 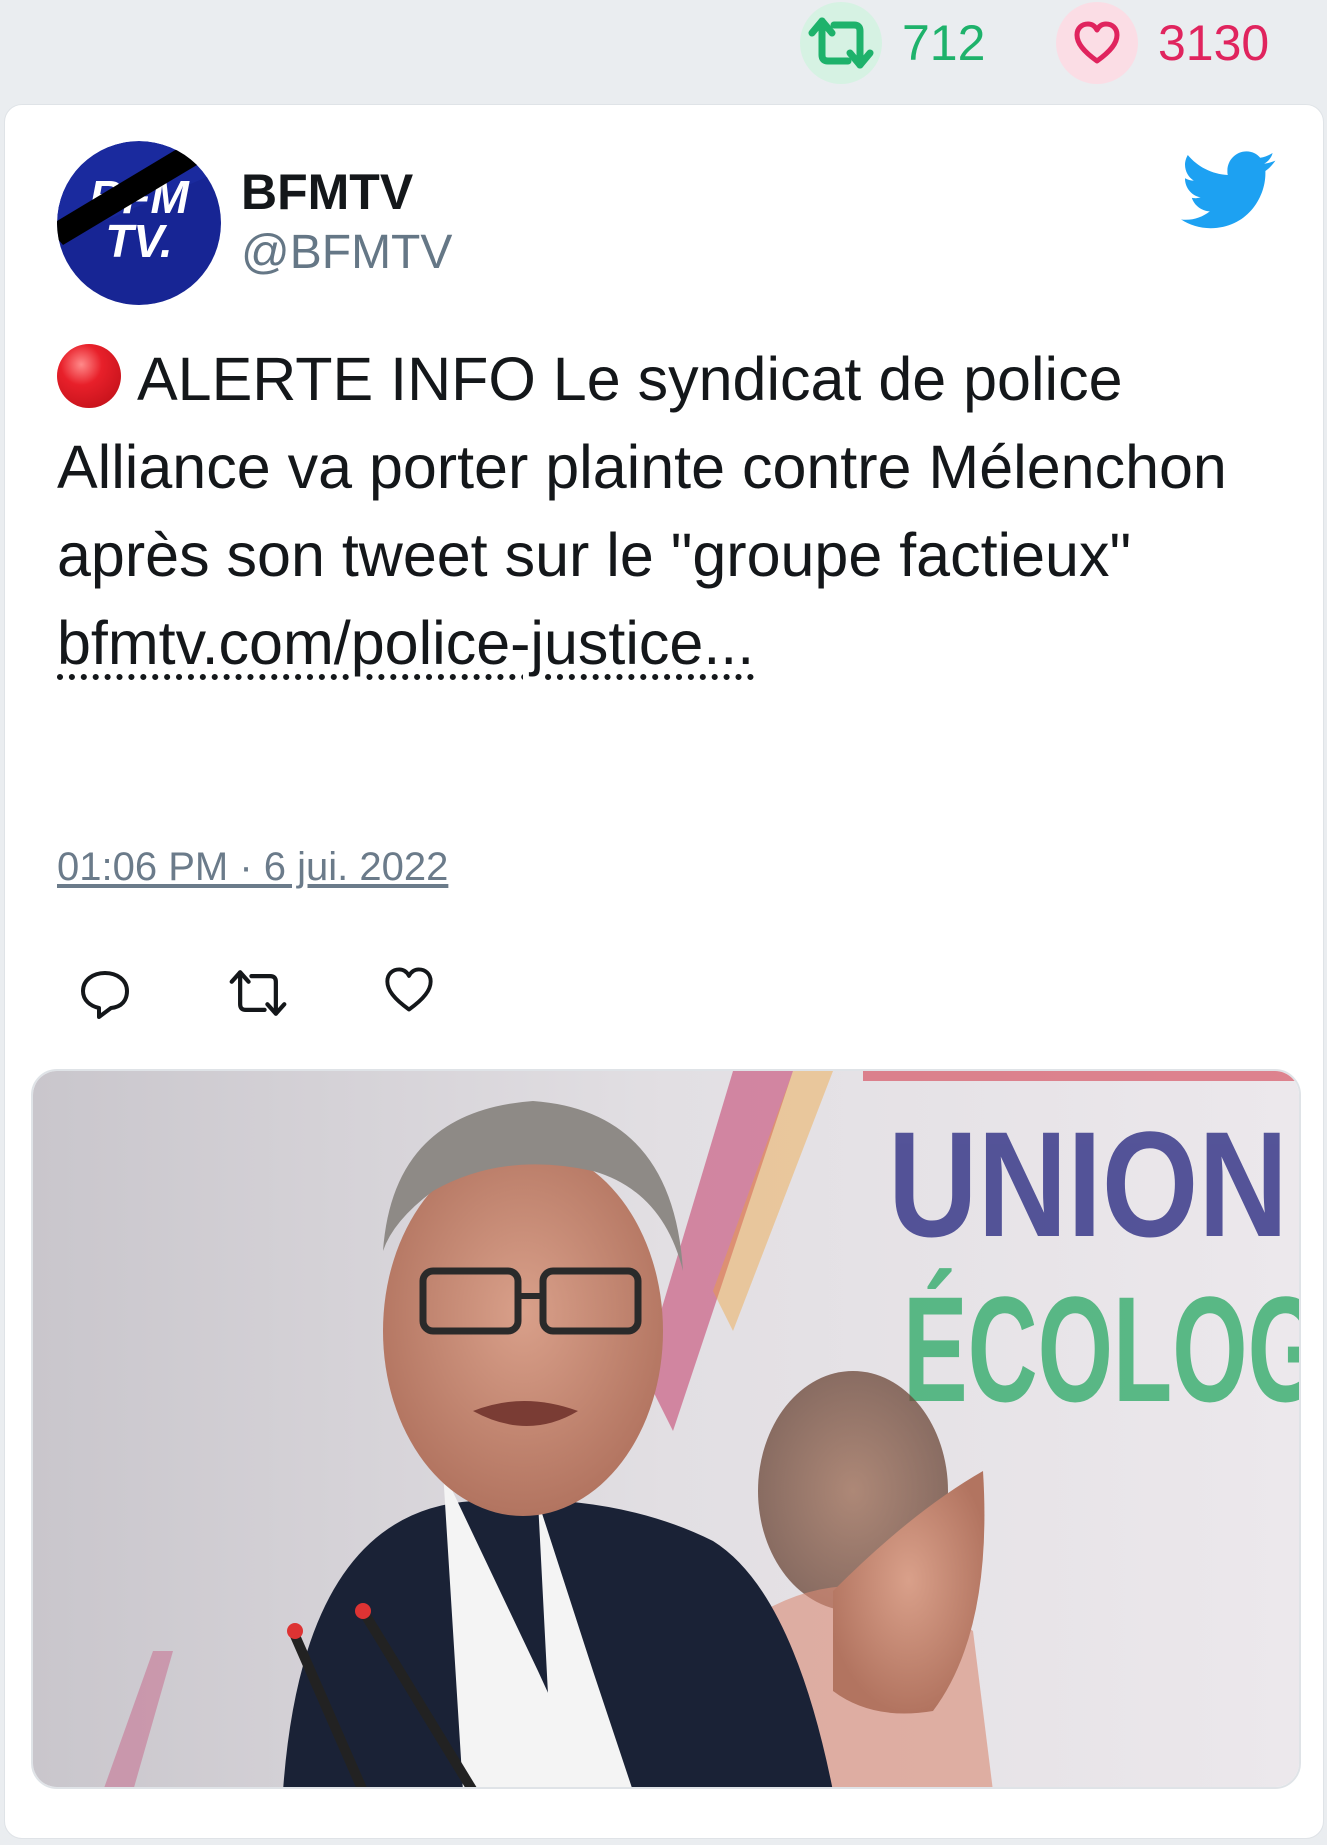 What do you see at coordinates (1229, 191) in the screenshot?
I see `twitter-bird-icon` at bounding box center [1229, 191].